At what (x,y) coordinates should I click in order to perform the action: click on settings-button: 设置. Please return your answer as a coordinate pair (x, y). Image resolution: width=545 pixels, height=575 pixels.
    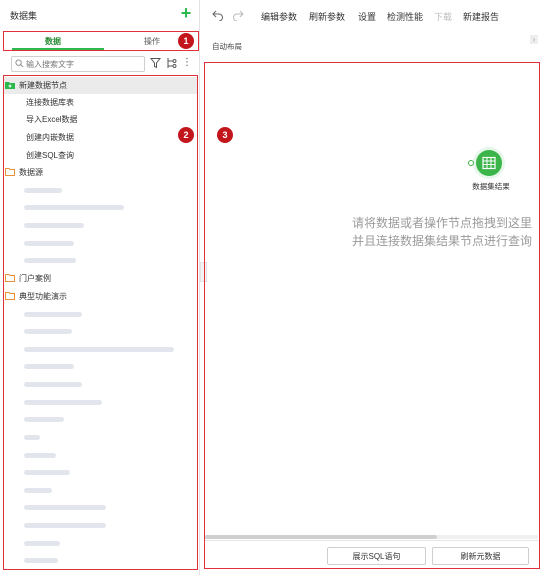
    Looking at the image, I should click on (367, 16).